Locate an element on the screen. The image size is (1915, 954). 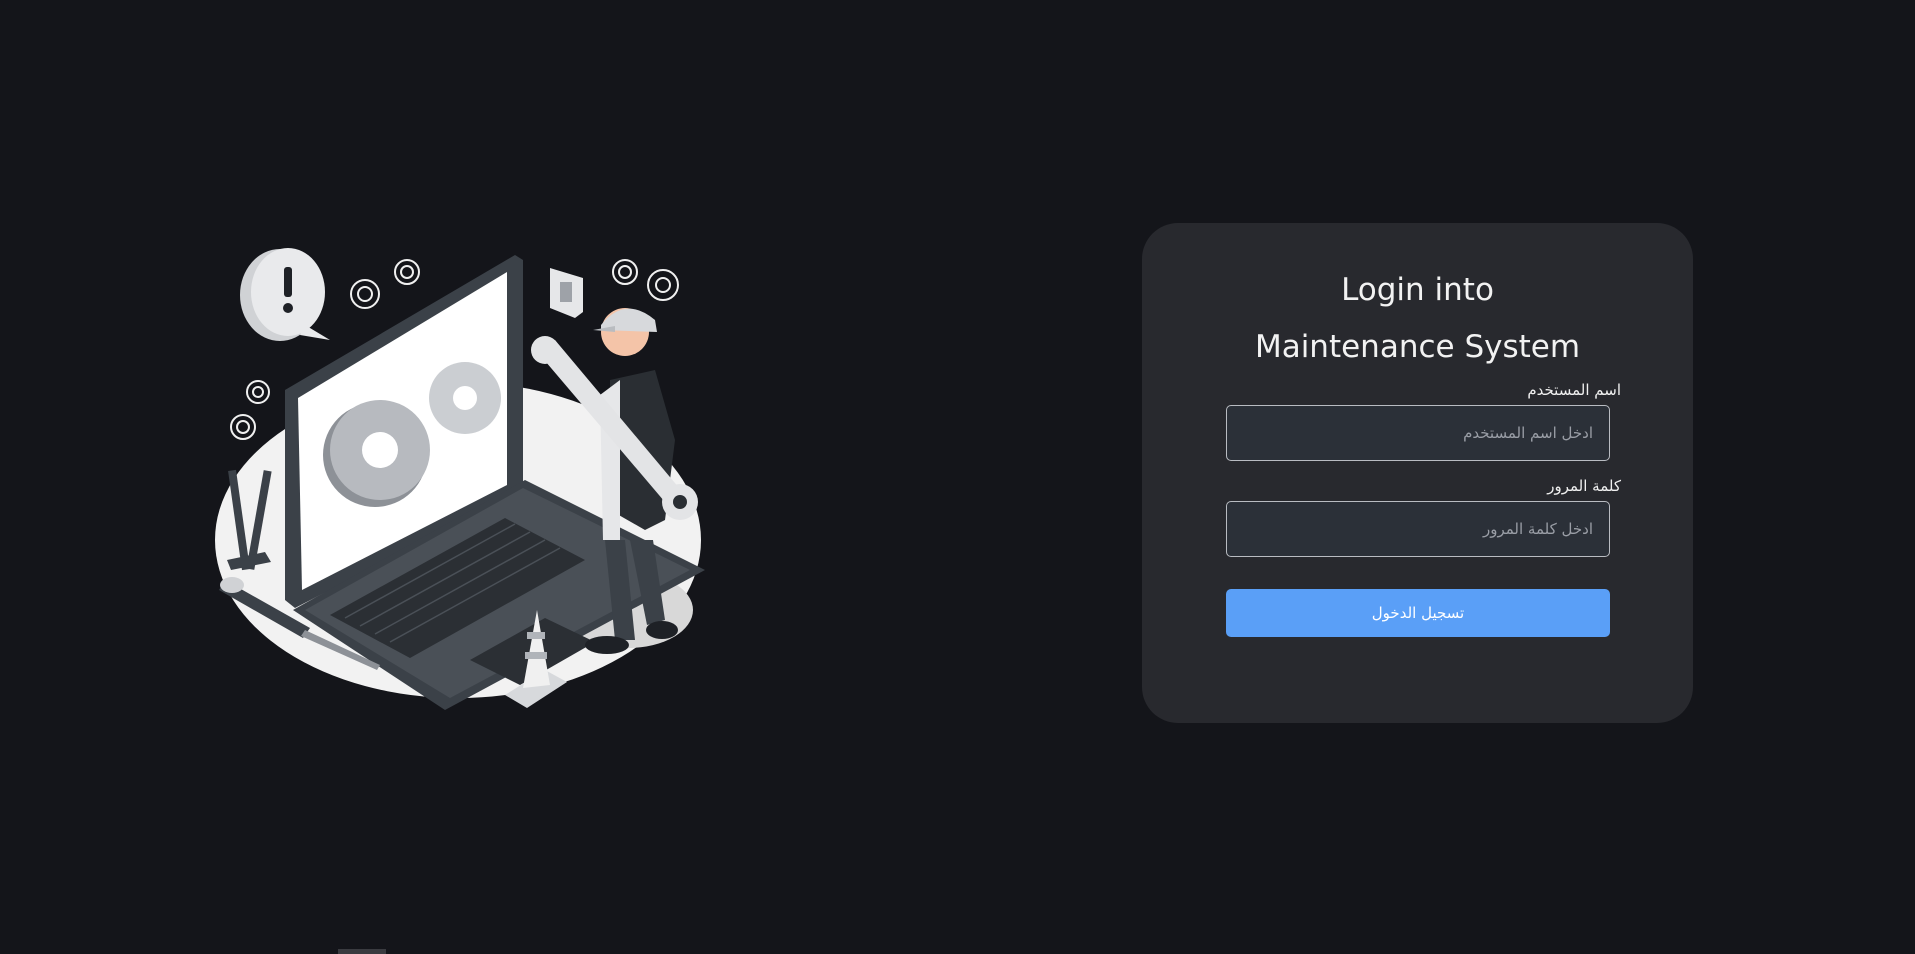
login-button: تسجيل الدخول is located at coordinates (1418, 613).